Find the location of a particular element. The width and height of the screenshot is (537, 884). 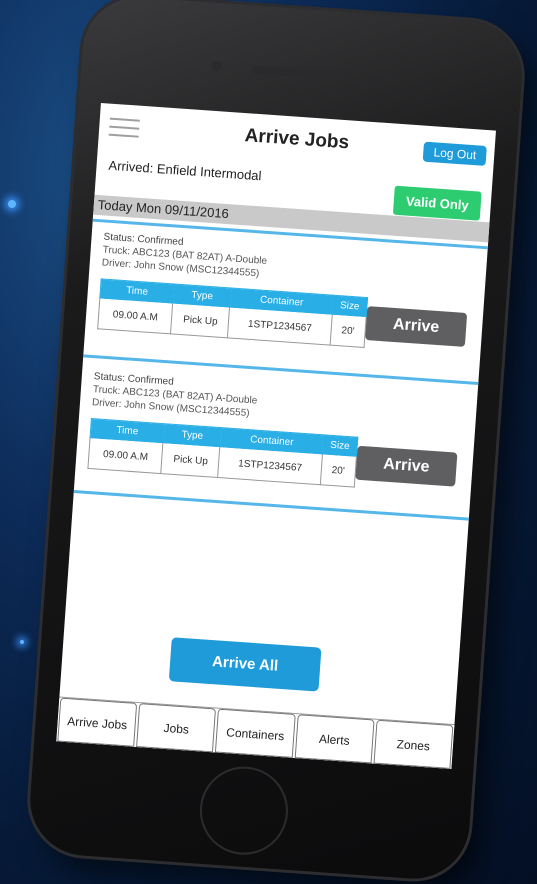

logout-button: Log Out is located at coordinates (454, 153).